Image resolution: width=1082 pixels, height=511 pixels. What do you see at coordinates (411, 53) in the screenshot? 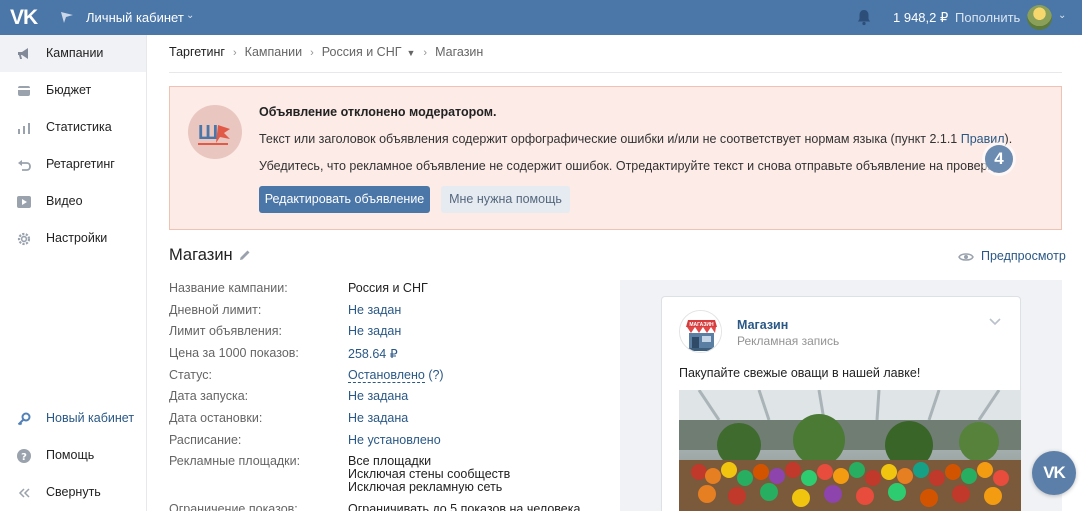
I see `caret-down-icon: ▼` at bounding box center [411, 53].